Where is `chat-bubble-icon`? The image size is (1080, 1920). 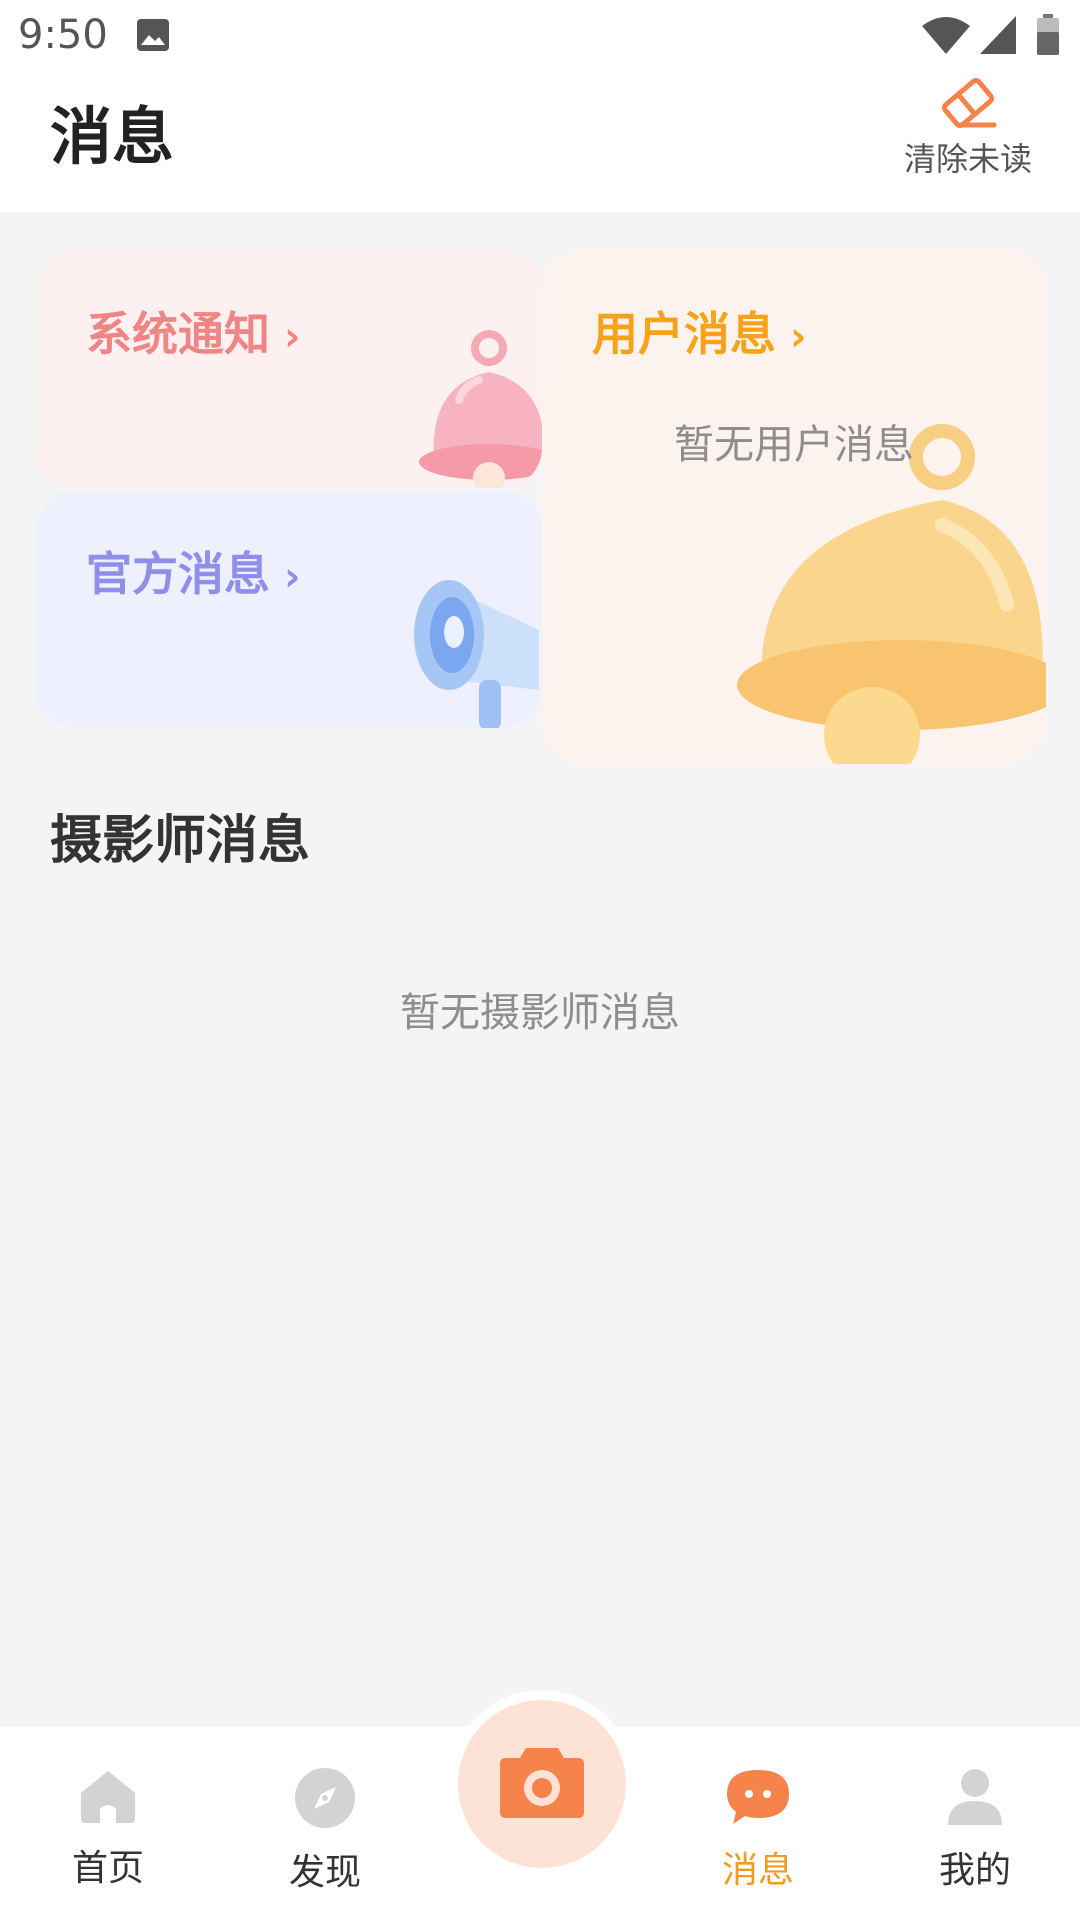
chat-bubble-icon is located at coordinates (758, 1797).